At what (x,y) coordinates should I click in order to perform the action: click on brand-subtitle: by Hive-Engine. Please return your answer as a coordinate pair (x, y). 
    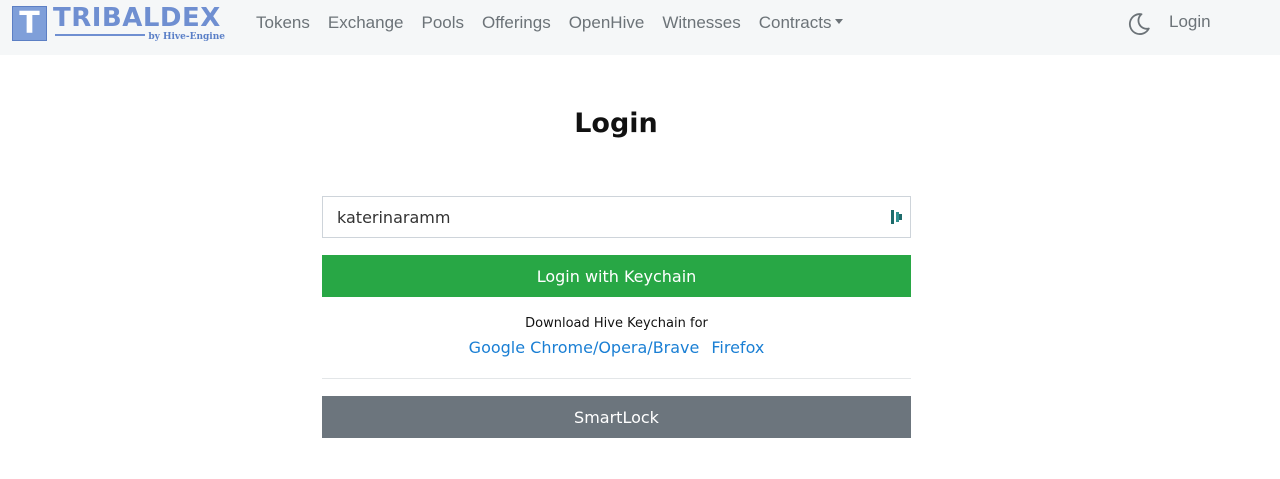
    Looking at the image, I should click on (186, 37).